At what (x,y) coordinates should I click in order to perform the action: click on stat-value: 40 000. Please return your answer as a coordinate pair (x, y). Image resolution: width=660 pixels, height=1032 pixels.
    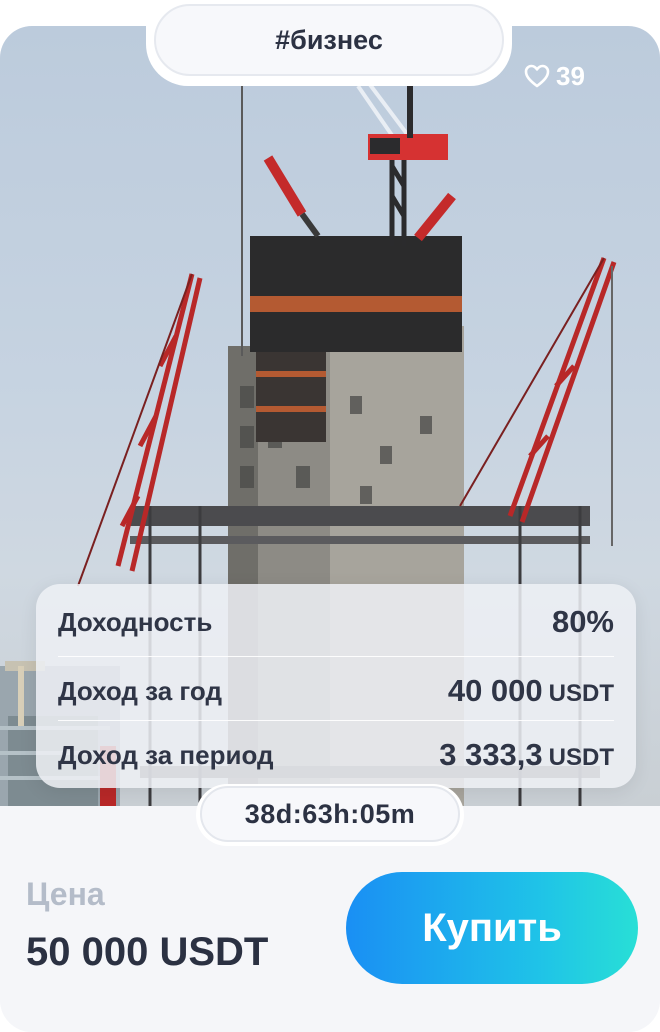
    Looking at the image, I should click on (495, 690).